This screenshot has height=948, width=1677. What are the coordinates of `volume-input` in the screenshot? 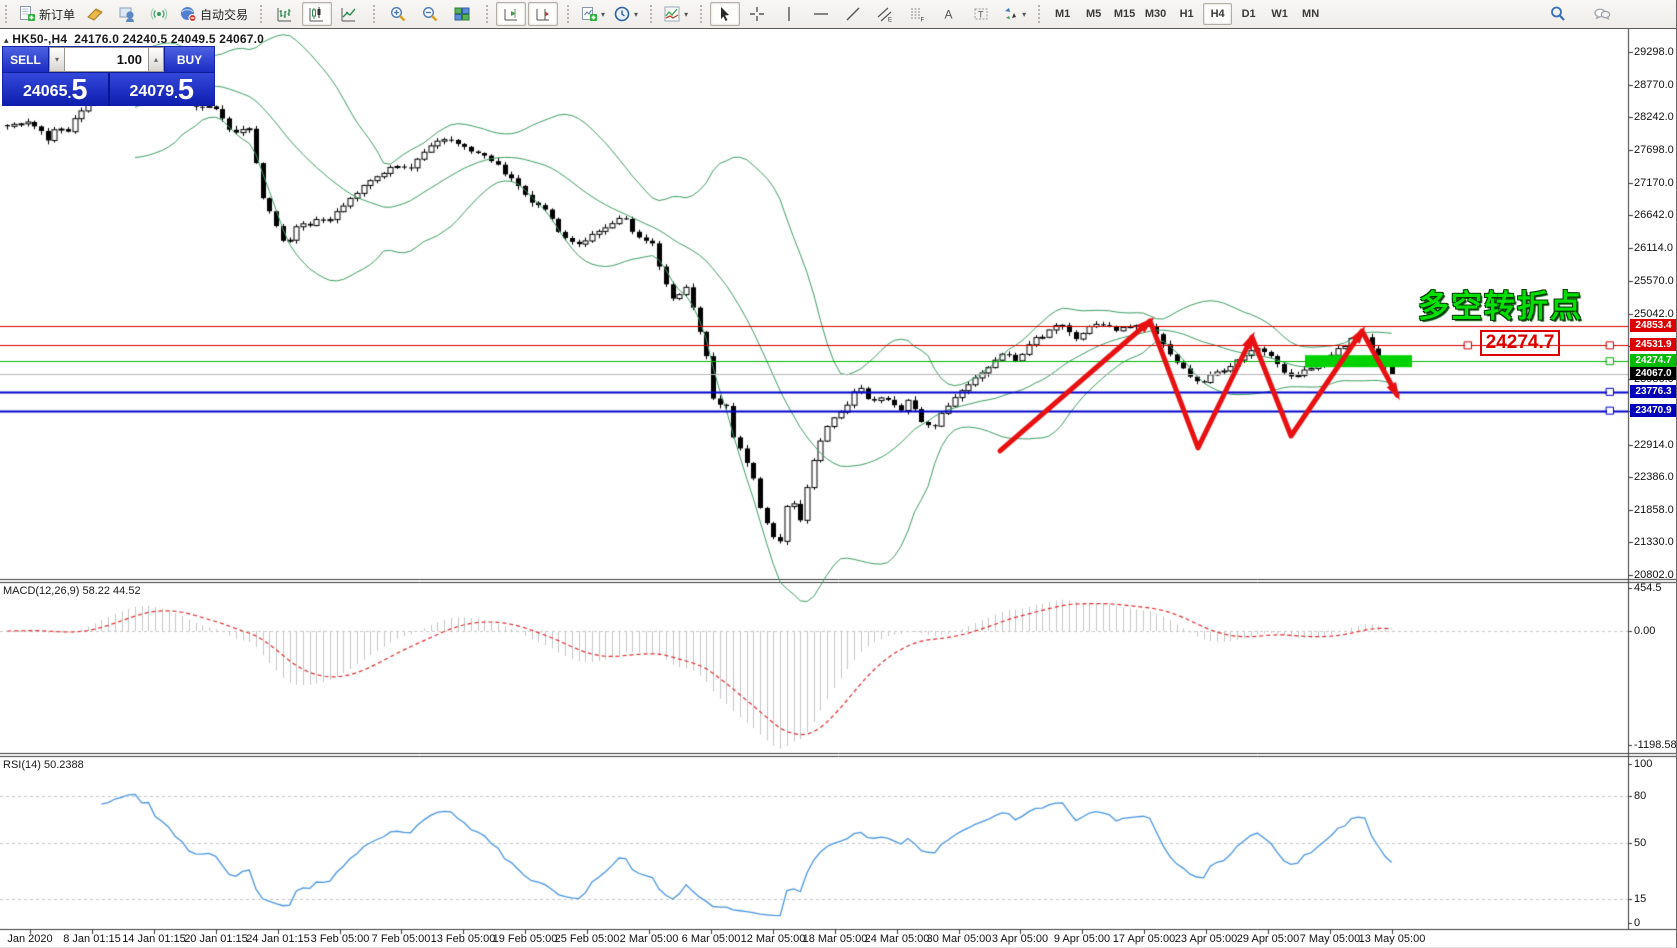 It's located at (106, 59).